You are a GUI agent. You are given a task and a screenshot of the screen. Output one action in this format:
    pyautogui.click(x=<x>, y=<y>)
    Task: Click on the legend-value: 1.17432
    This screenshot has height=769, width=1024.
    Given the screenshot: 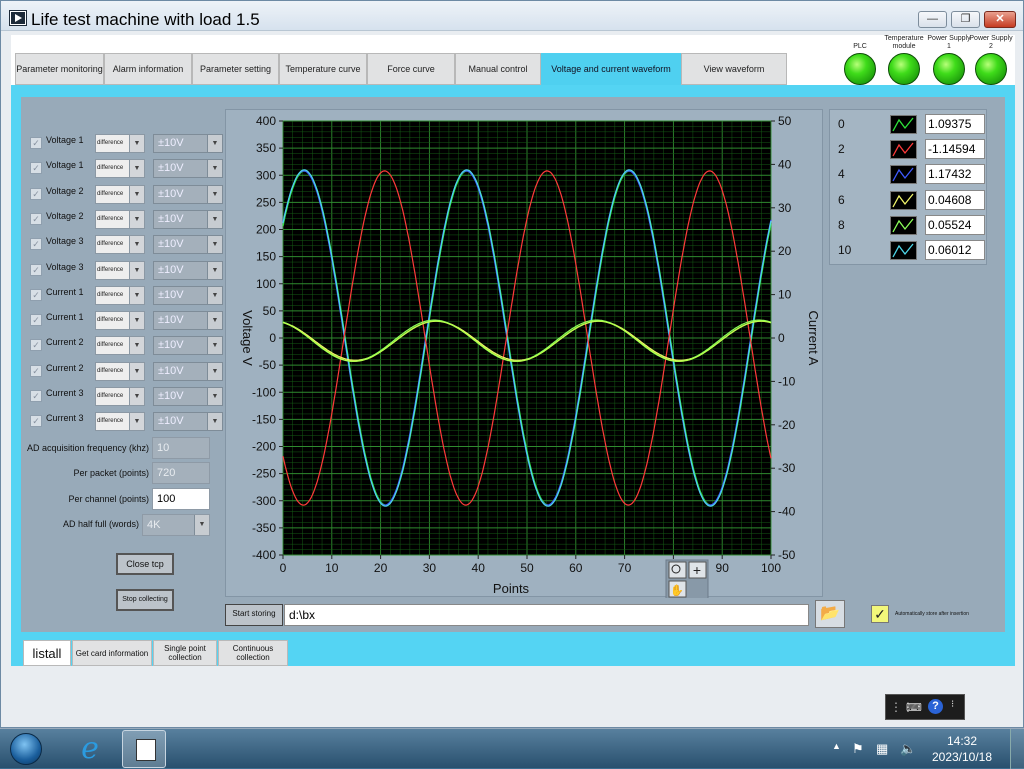 What is the action you would take?
    pyautogui.click(x=955, y=174)
    